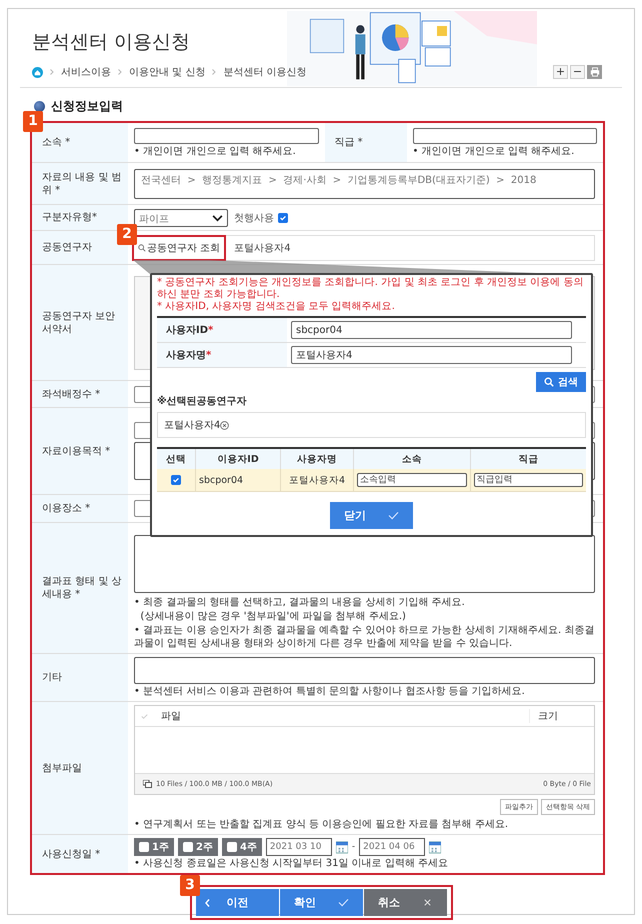 The image size is (642, 924). What do you see at coordinates (427, 902) in the screenshot?
I see `close-icon` at bounding box center [427, 902].